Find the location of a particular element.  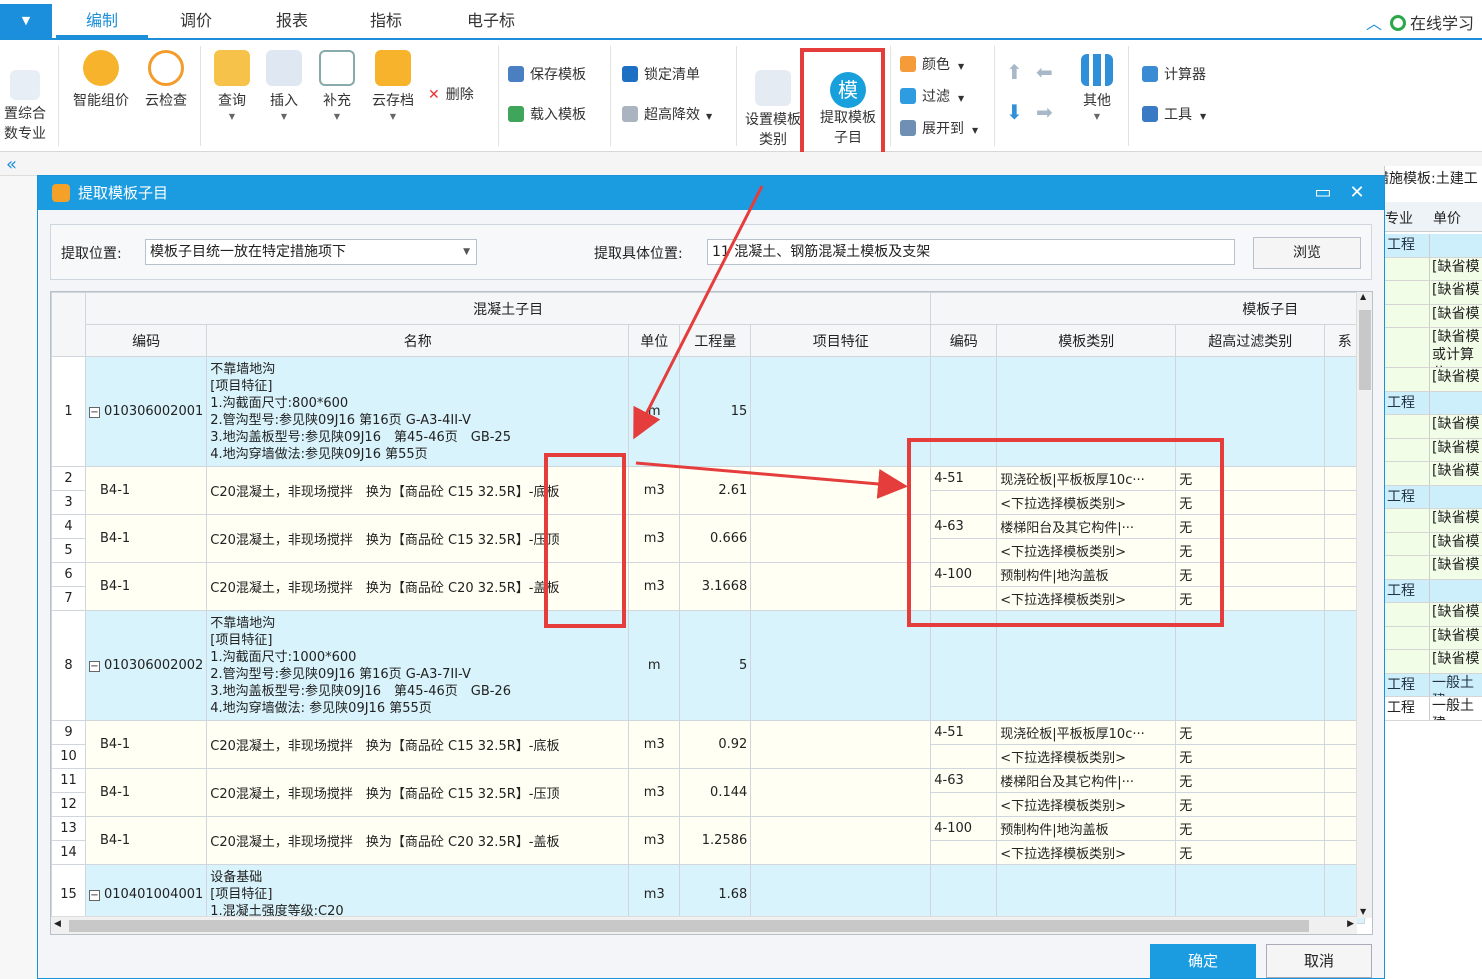

template-code-cell: 4-100 is located at coordinates (964, 828).